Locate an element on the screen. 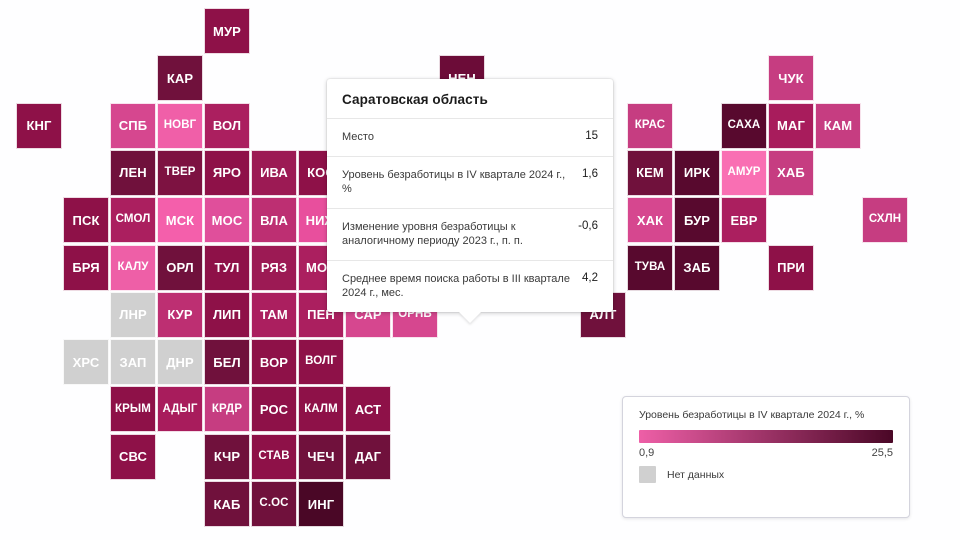 The image size is (960, 540). map-tile-label: МАГ is located at coordinates (791, 126).